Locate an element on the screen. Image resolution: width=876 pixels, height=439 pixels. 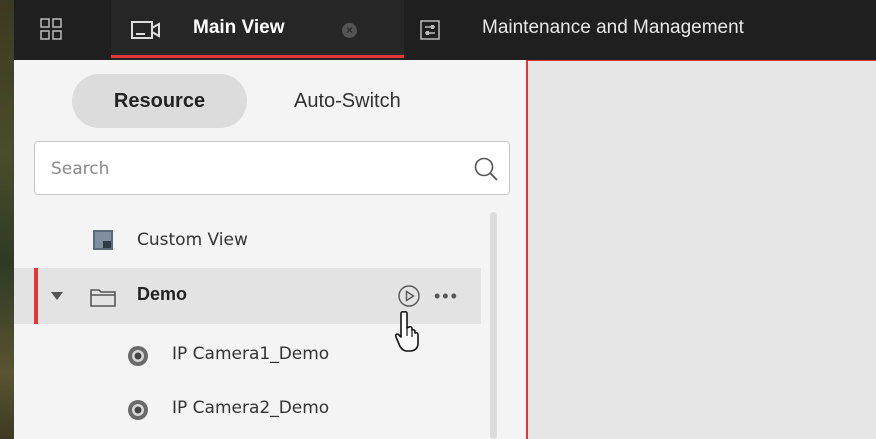
tree-item-camera: IP Camera1_Demo is located at coordinates (249, 356).